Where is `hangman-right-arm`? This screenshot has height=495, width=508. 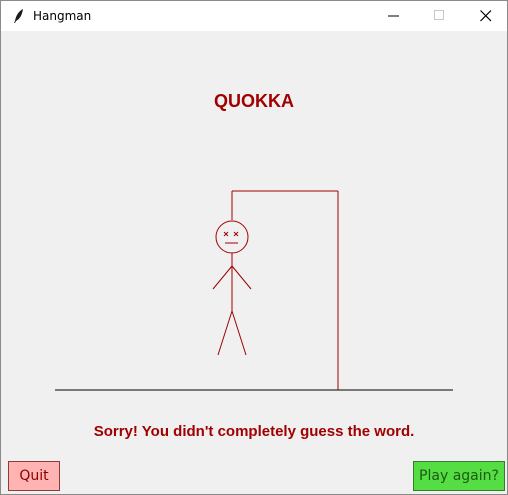
hangman-right-arm is located at coordinates (241, 277).